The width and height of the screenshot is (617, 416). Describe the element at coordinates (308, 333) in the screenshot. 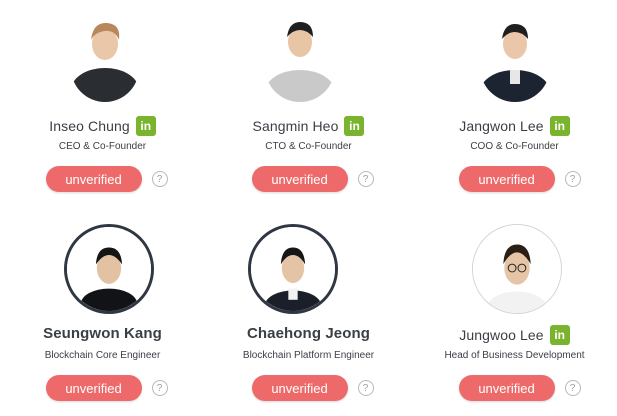

I see `member-name: Chaehong Jeong` at that location.